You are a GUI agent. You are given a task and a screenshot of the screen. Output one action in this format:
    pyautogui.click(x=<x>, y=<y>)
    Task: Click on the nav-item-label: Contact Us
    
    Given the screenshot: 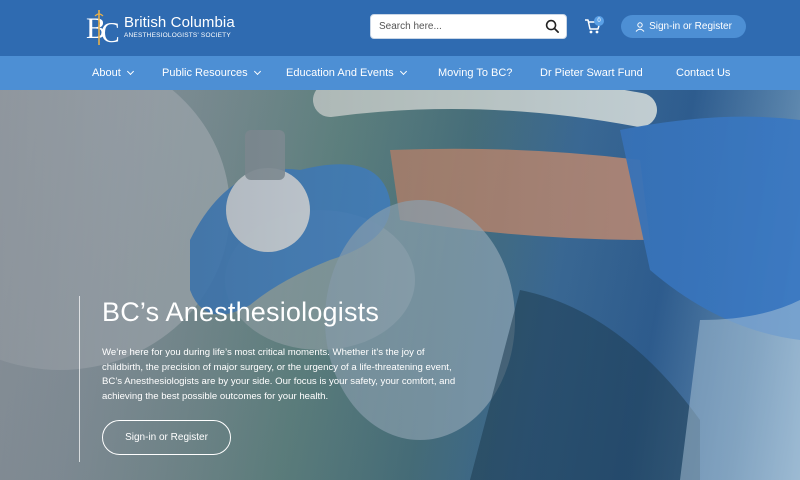 What is the action you would take?
    pyautogui.click(x=703, y=73)
    